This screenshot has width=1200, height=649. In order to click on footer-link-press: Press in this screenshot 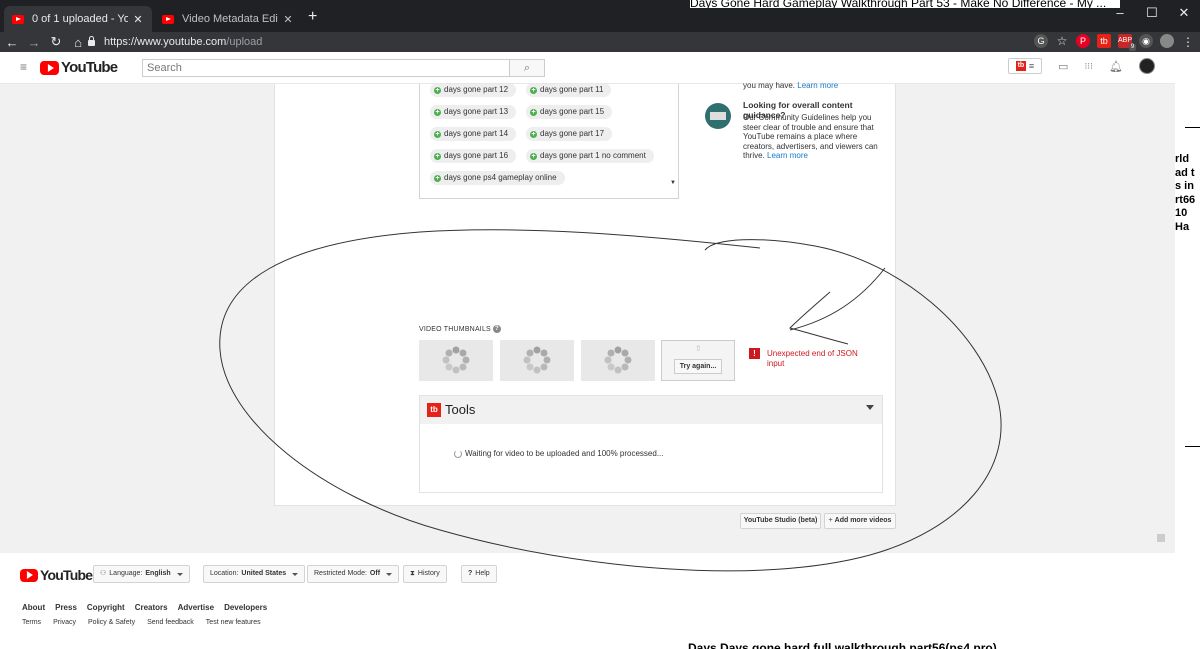, I will do `click(66, 607)`.